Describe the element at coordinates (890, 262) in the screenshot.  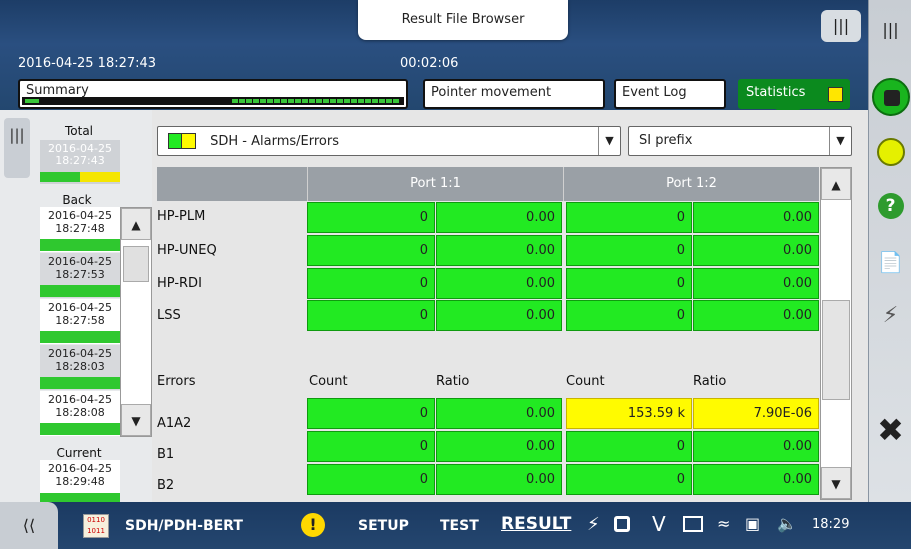
I see `report-icon: 📄` at that location.